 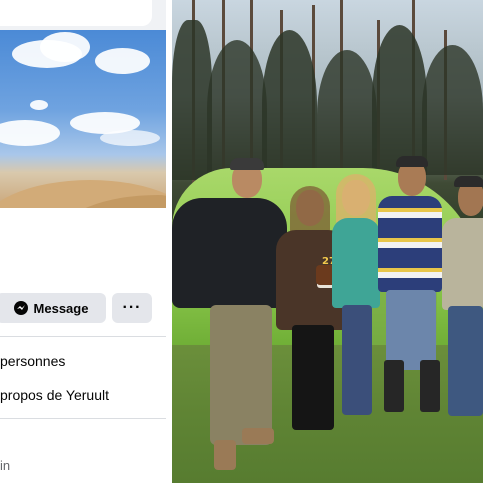 I want to click on partial-text: in, so click(x=5, y=465).